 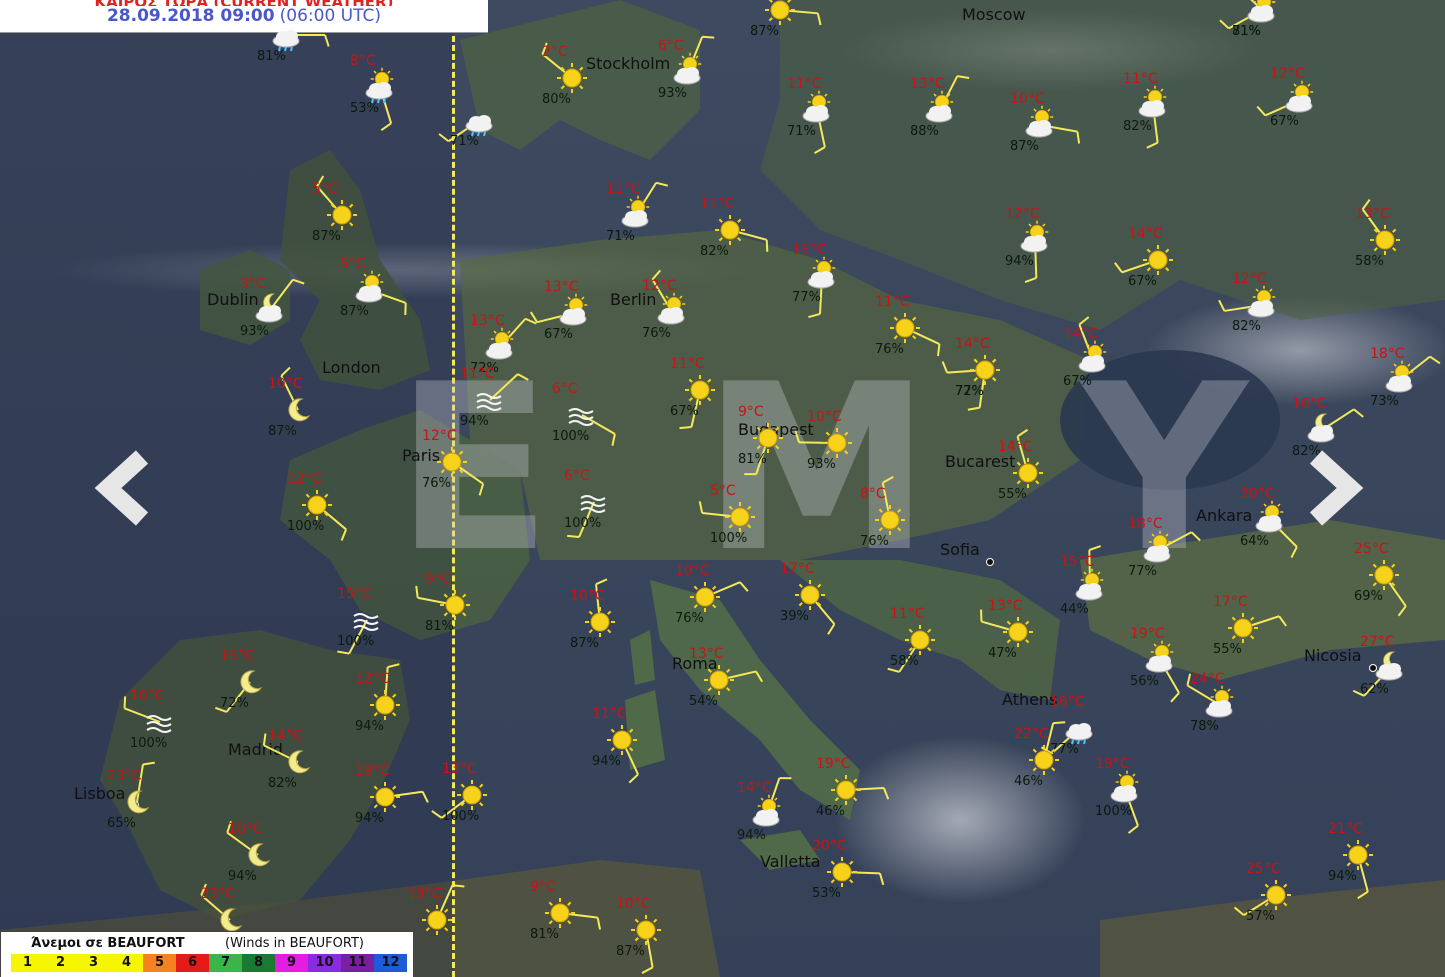 What do you see at coordinates (1006, 629) in the screenshot?
I see `station-marker: 13°C 47%` at bounding box center [1006, 629].